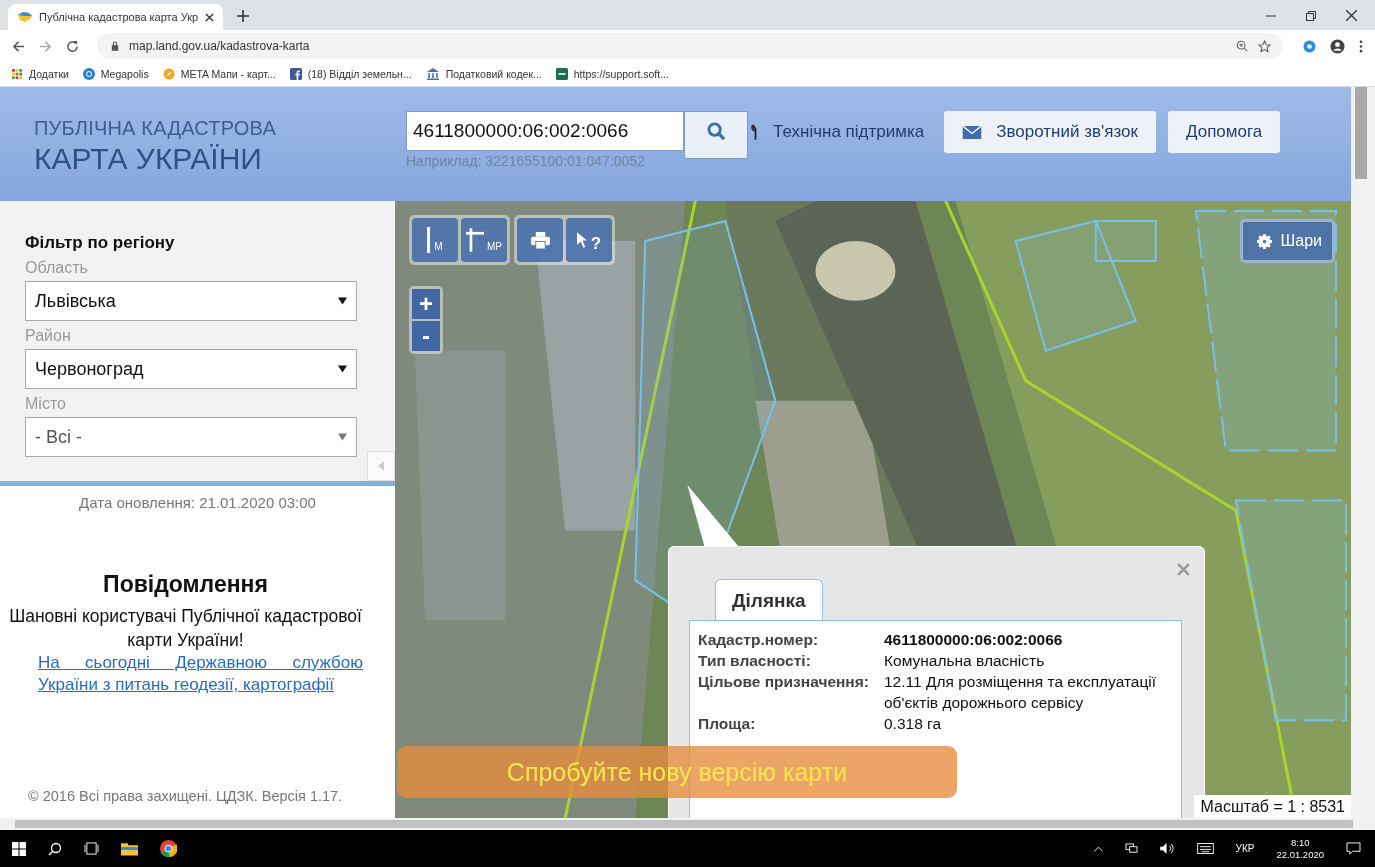 The height and width of the screenshot is (867, 1375). I want to click on clock-date: 22.01.2020, so click(1300, 854).